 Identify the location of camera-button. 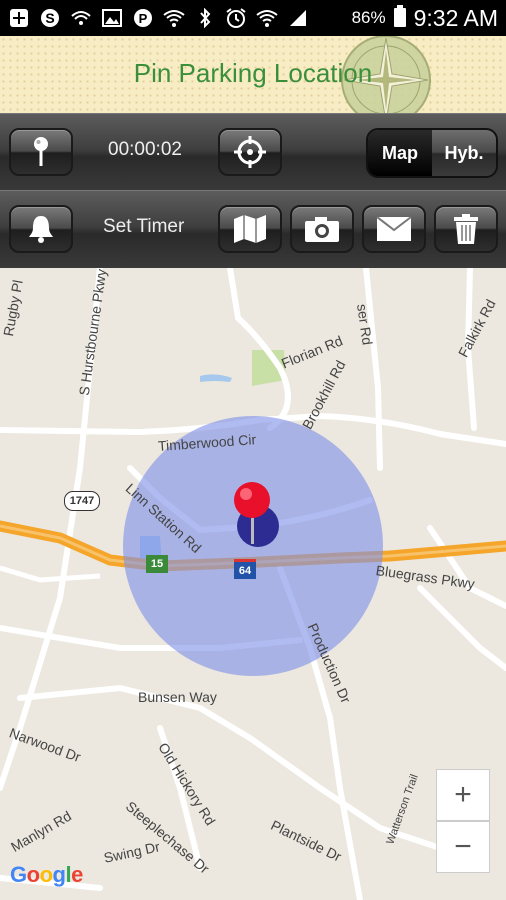
(322, 229).